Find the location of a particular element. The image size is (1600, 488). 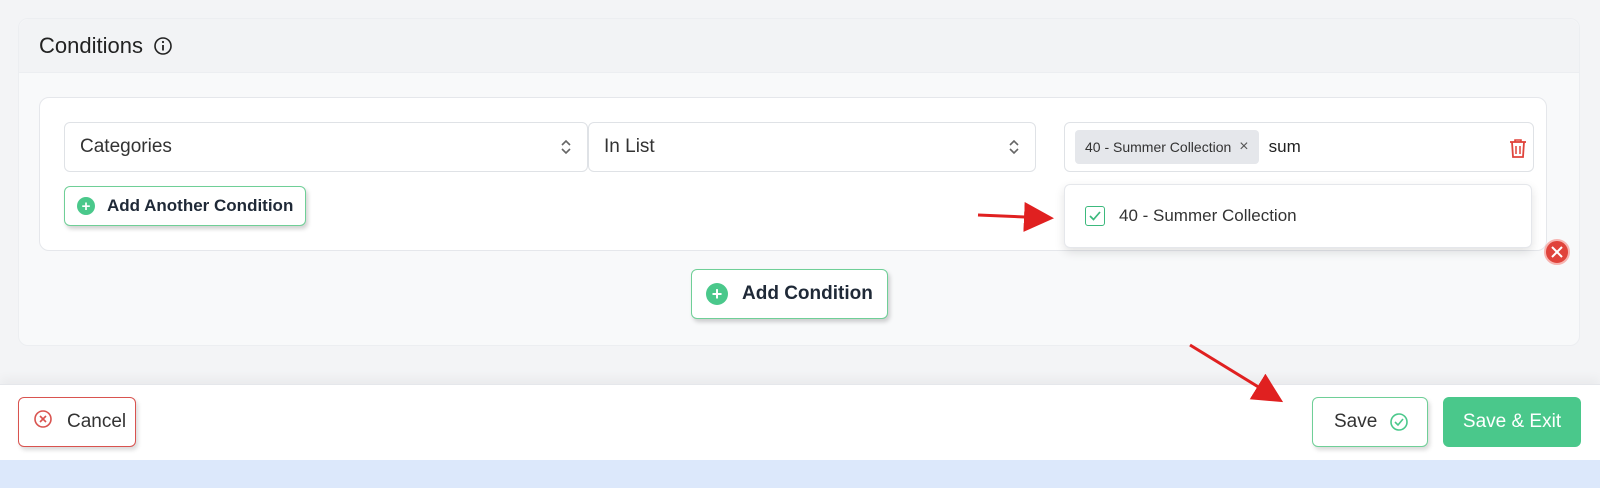

operator-select-value: In List is located at coordinates (629, 146).